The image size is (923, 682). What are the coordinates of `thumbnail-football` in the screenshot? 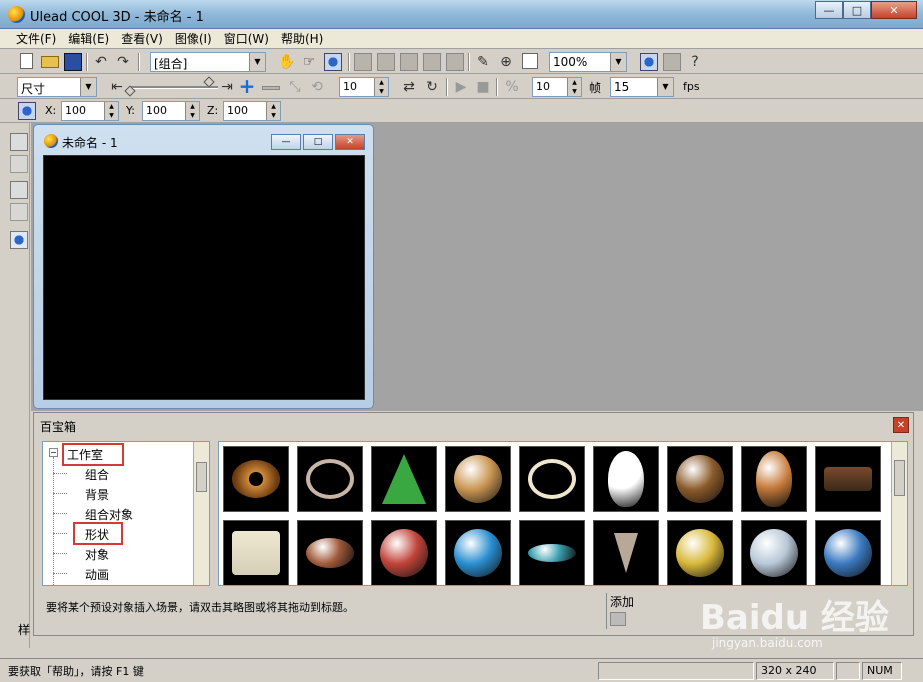 It's located at (330, 552).